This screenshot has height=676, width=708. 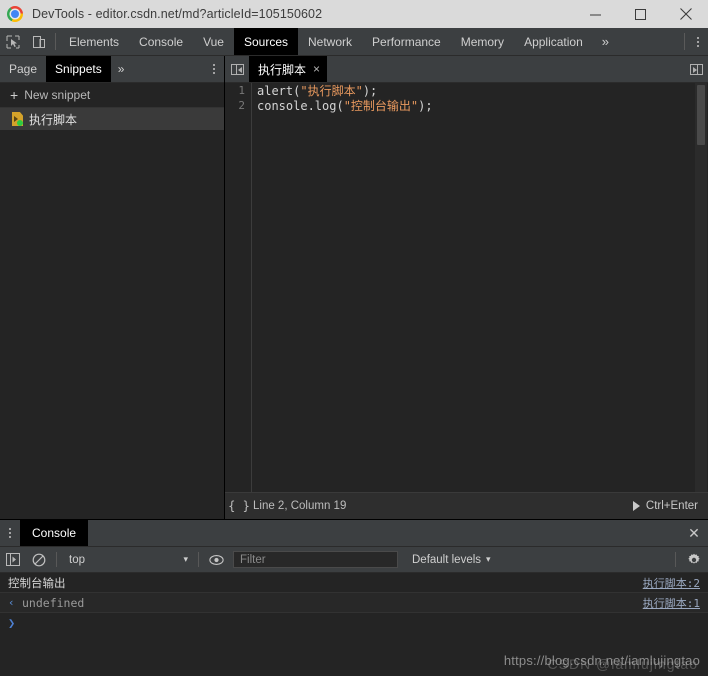 What do you see at coordinates (239, 506) in the screenshot?
I see `pretty-print-icon: { }` at bounding box center [239, 506].